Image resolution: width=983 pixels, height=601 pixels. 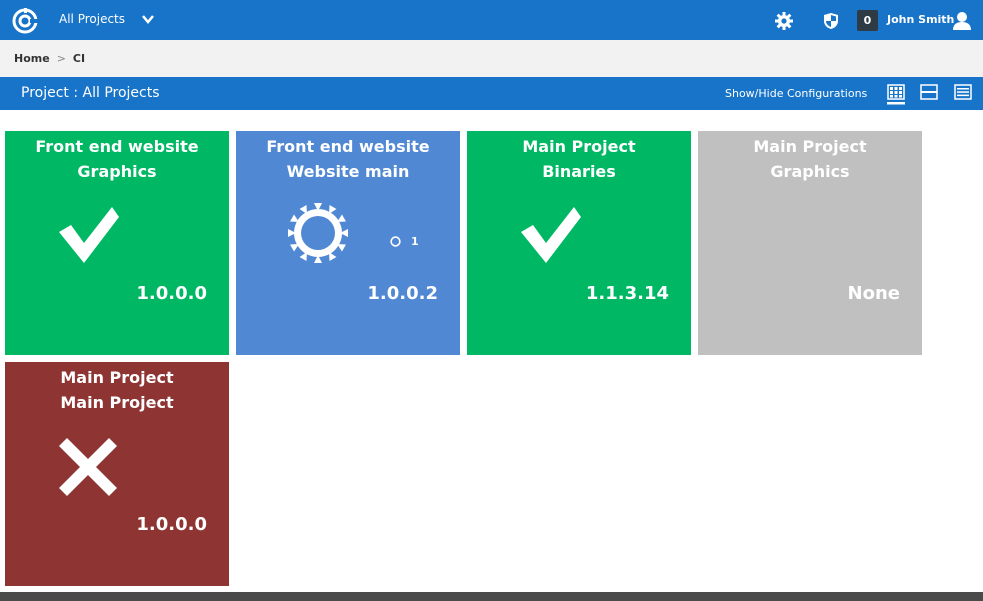 I want to click on project-tile: Main Project Binaries 1.1.3.14, so click(x=579, y=243).